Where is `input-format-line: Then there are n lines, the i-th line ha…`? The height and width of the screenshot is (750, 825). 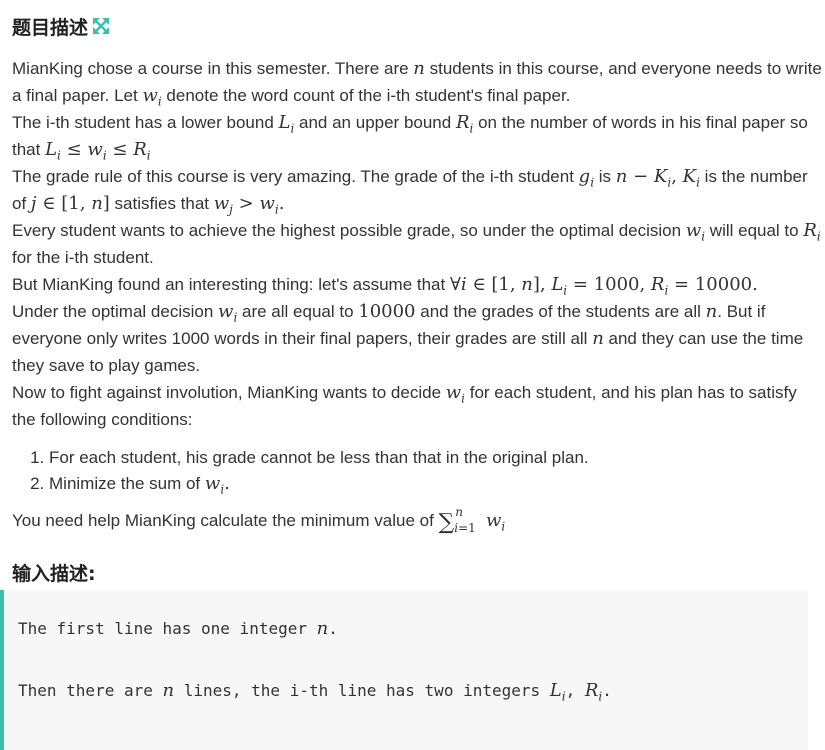 input-format-line: Then there are n lines, the i-th line ha… is located at coordinates (315, 692).